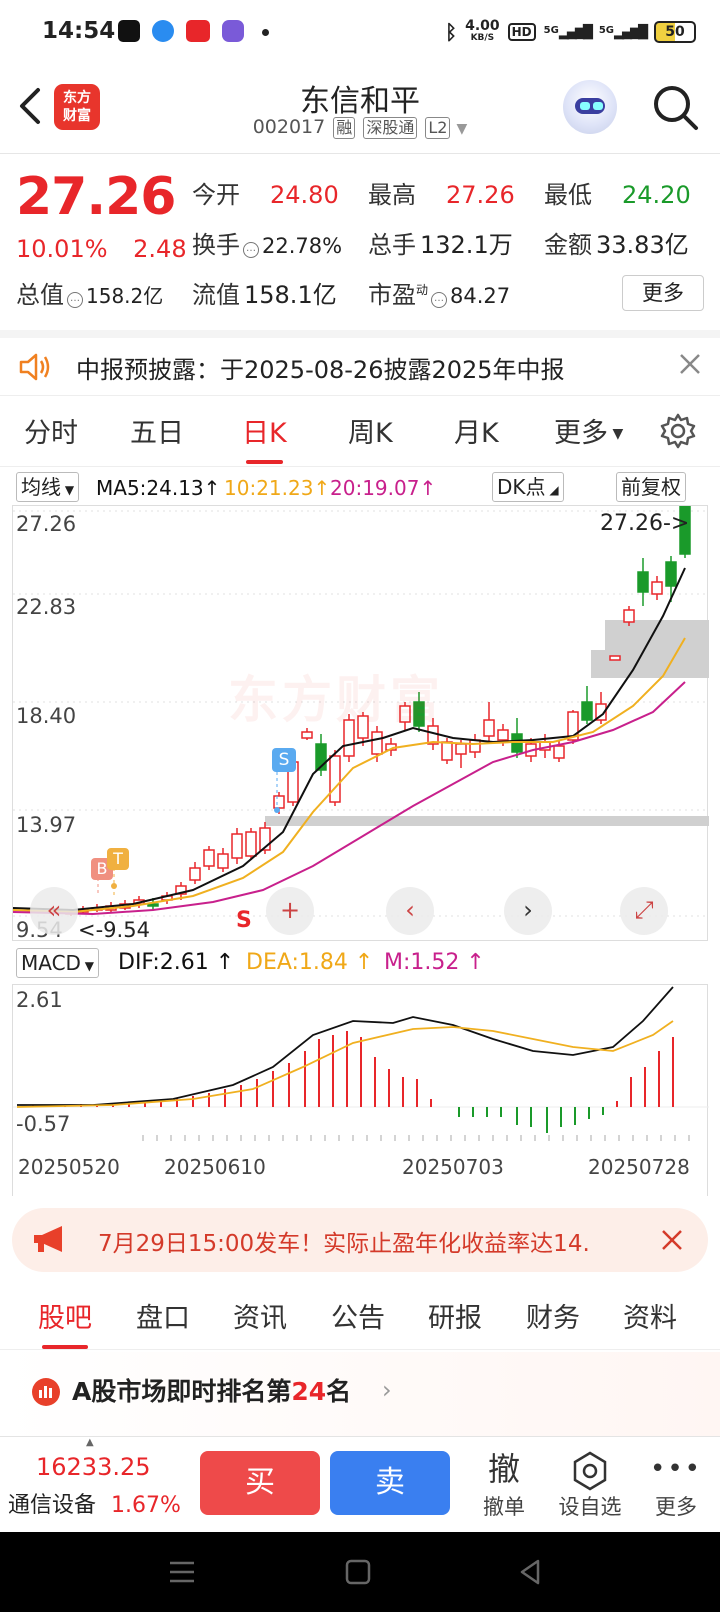 This screenshot has width=720, height=1612. I want to click on toutiao-icon, so click(198, 31).